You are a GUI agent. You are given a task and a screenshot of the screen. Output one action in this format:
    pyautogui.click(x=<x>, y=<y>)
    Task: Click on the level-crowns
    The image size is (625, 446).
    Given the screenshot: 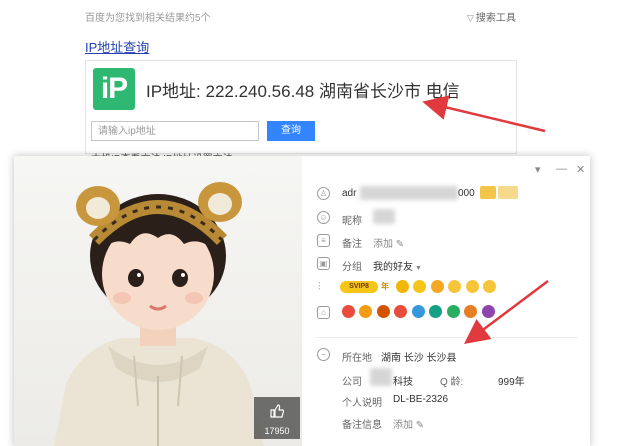 What is the action you would take?
    pyautogui.click(x=446, y=289)
    